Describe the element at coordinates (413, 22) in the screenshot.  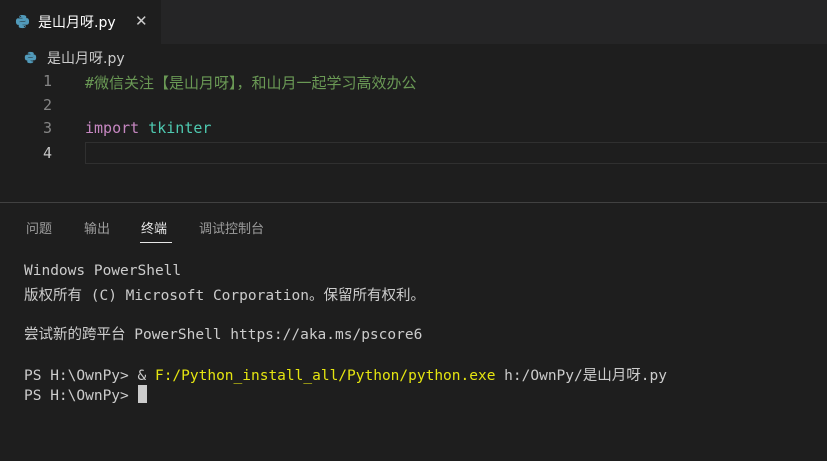
I see `tab-bar: 是山月呀.py ✕` at that location.